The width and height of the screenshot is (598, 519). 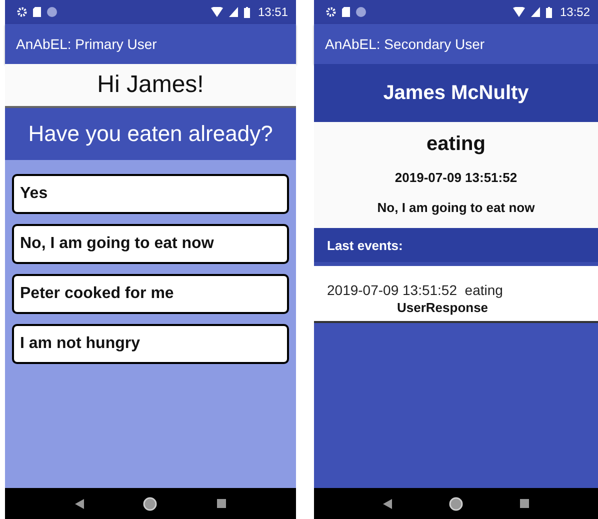 What do you see at coordinates (150, 344) in the screenshot?
I see `answer-button: I am not hungry` at bounding box center [150, 344].